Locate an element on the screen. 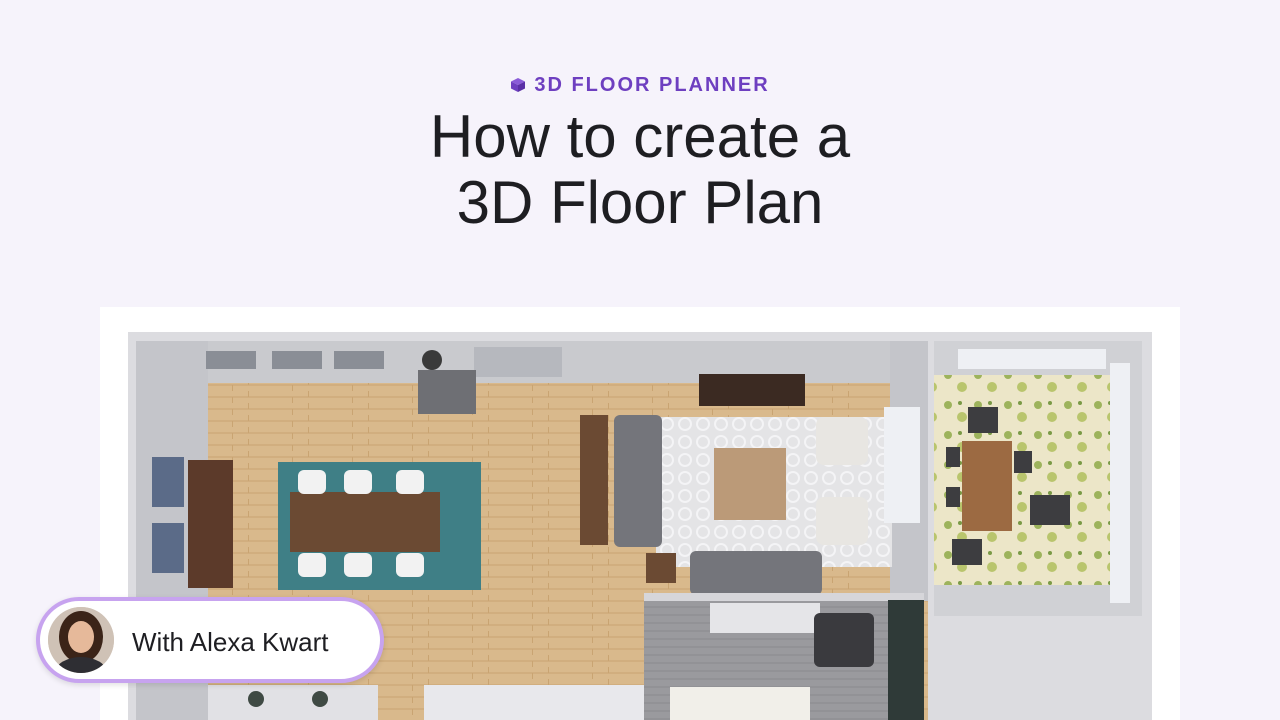 The width and height of the screenshot is (1280, 720). eyebrow: 3D FLOOR PLANNER is located at coordinates (640, 86).